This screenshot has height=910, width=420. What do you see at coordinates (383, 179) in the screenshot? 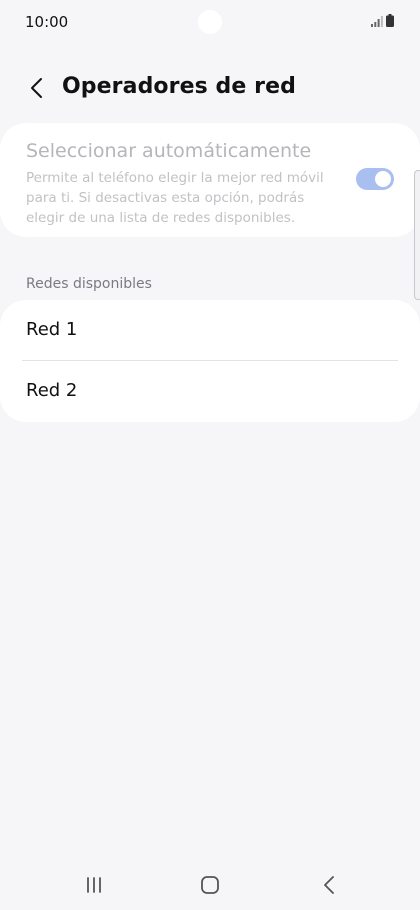
I see `toggle-knob` at bounding box center [383, 179].